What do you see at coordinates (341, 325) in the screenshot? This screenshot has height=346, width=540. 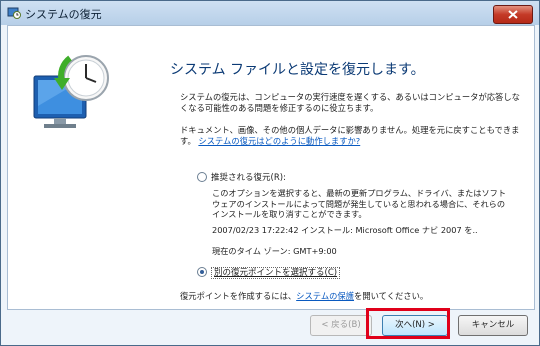 I see `back-button: < 戻る(B)` at bounding box center [341, 325].